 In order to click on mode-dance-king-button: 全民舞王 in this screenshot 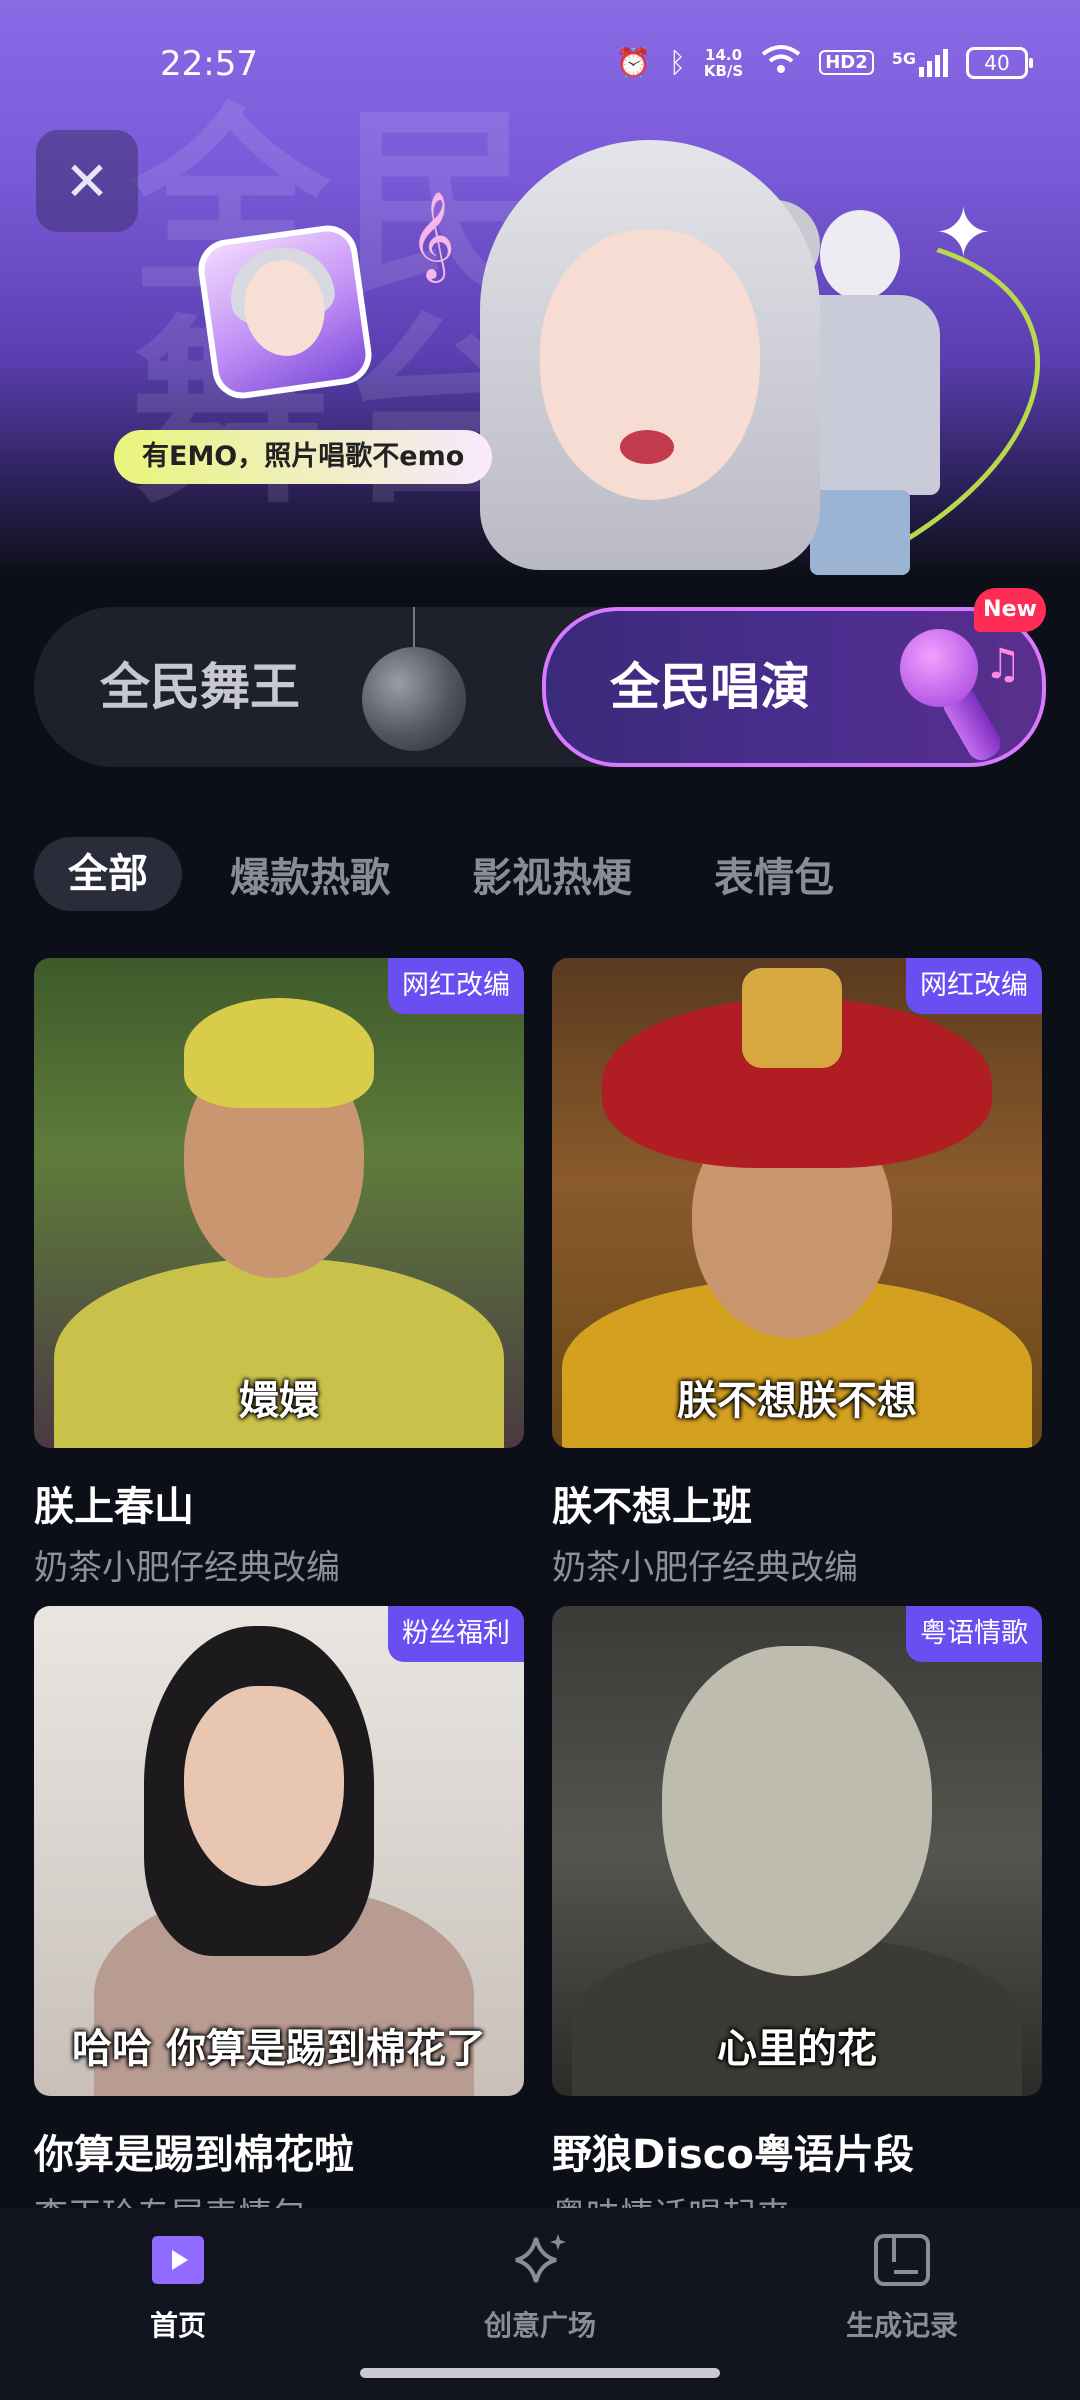, I will do `click(200, 687)`.